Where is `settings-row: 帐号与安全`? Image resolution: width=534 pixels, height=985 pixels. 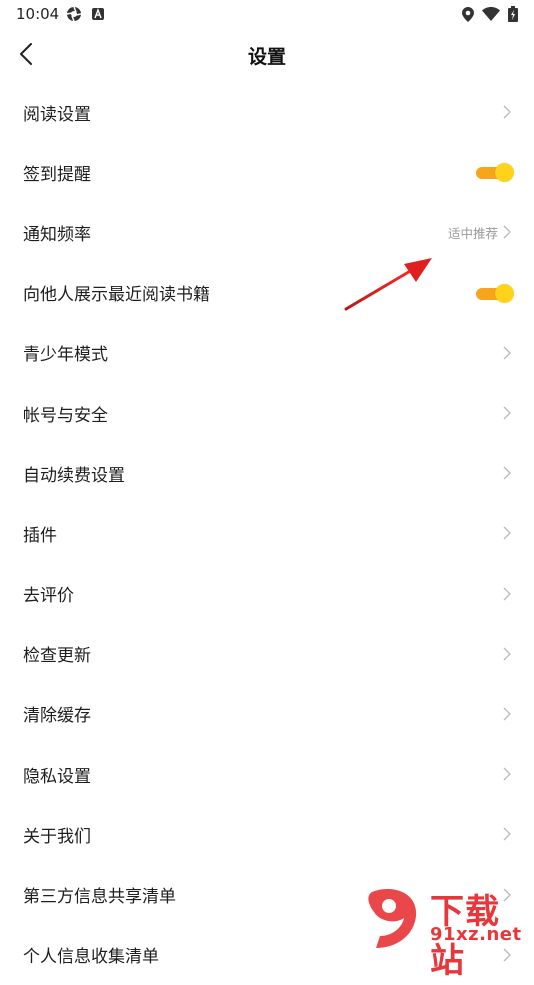
settings-row: 帐号与安全 is located at coordinates (267, 413).